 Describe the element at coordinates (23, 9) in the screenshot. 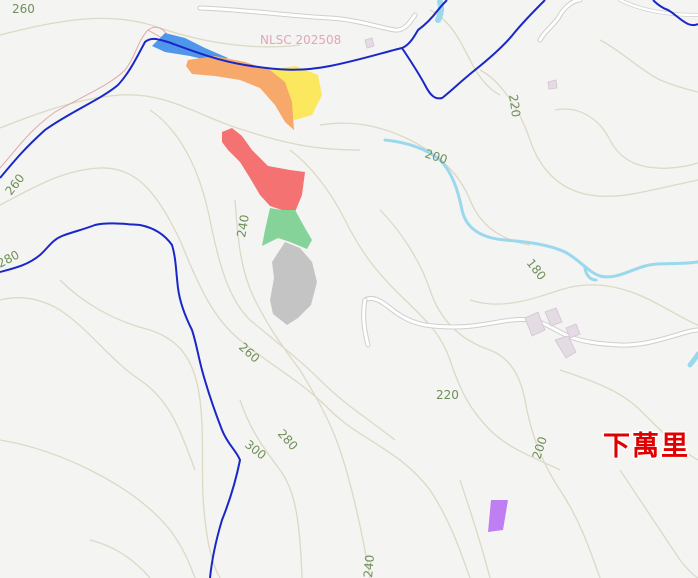

I see `contour-label: 260` at that location.